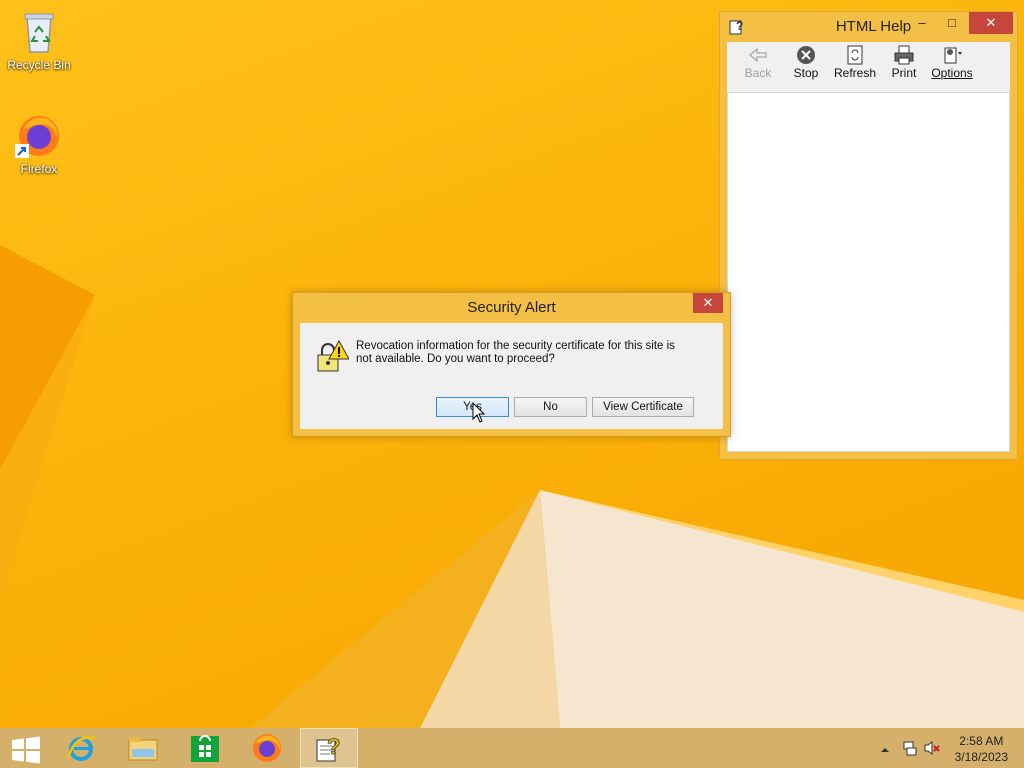 The width and height of the screenshot is (1024, 768). What do you see at coordinates (333, 355) in the screenshot?
I see `security-warning-lock-icon` at bounding box center [333, 355].